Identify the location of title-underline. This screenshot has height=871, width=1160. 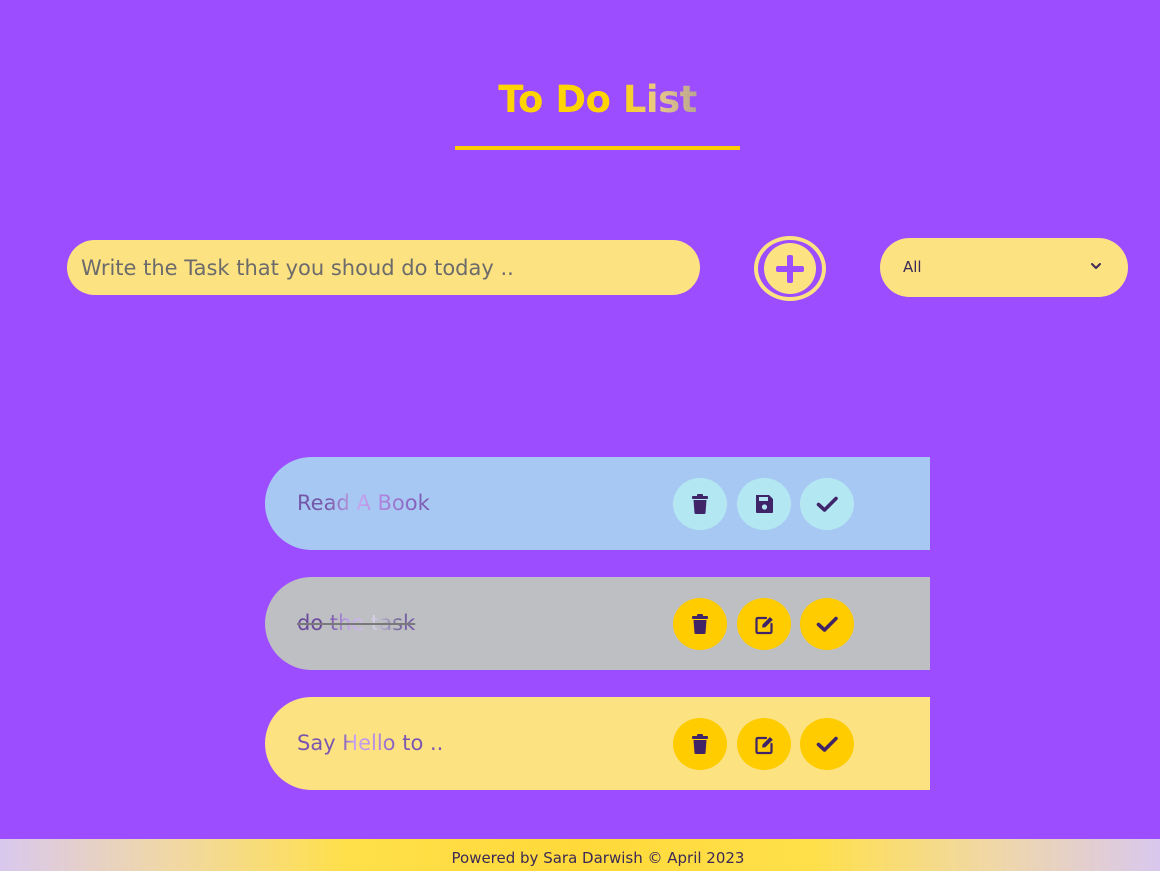
(597, 148).